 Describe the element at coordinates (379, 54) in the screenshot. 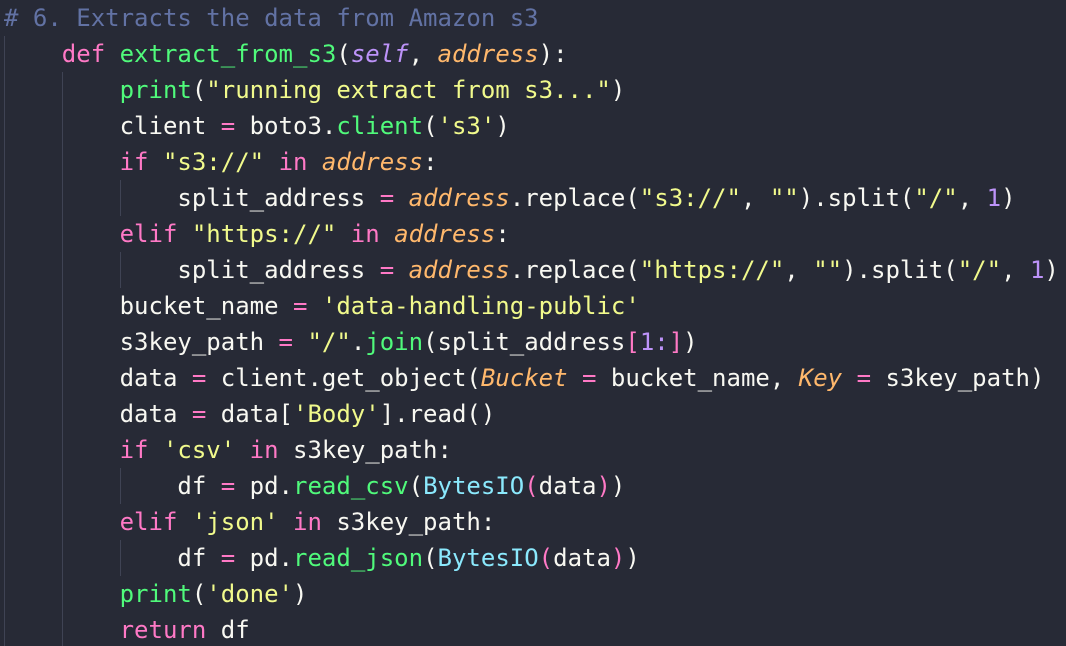

I see `self-param: self` at that location.